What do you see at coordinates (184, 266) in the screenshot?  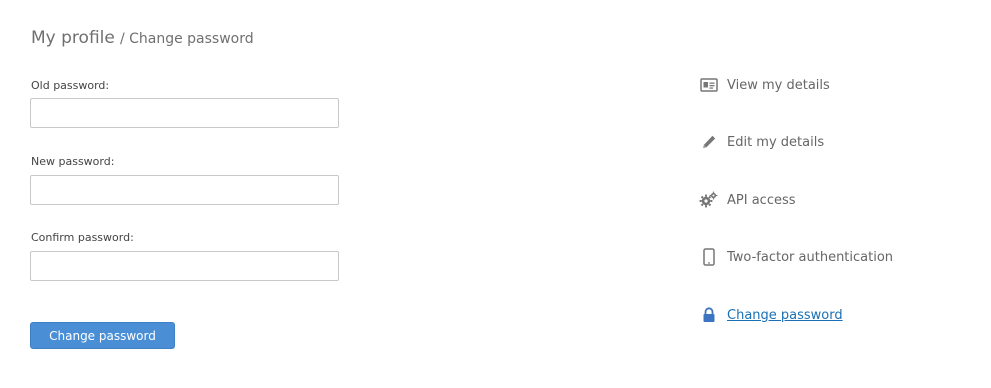 I see `confirm-password-input` at bounding box center [184, 266].